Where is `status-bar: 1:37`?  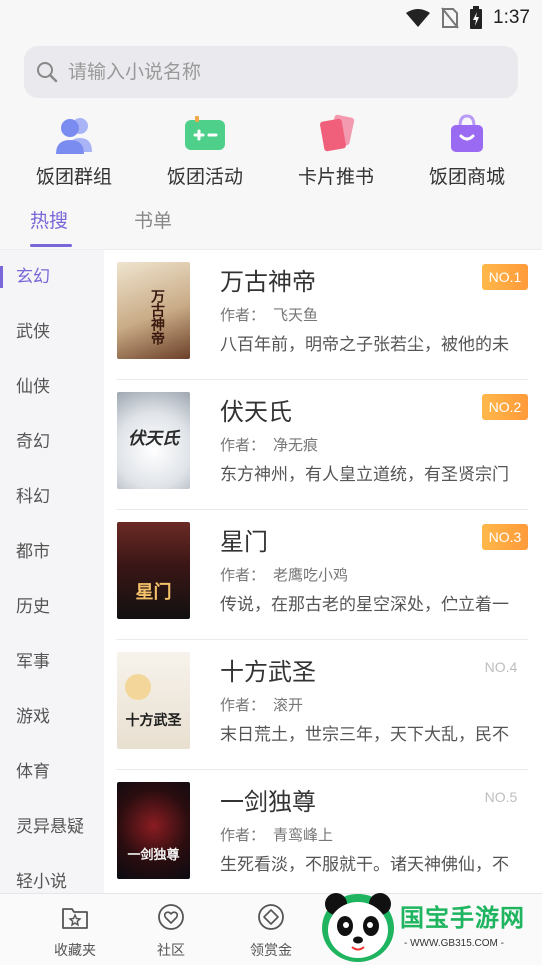 status-bar: 1:37 is located at coordinates (271, 18).